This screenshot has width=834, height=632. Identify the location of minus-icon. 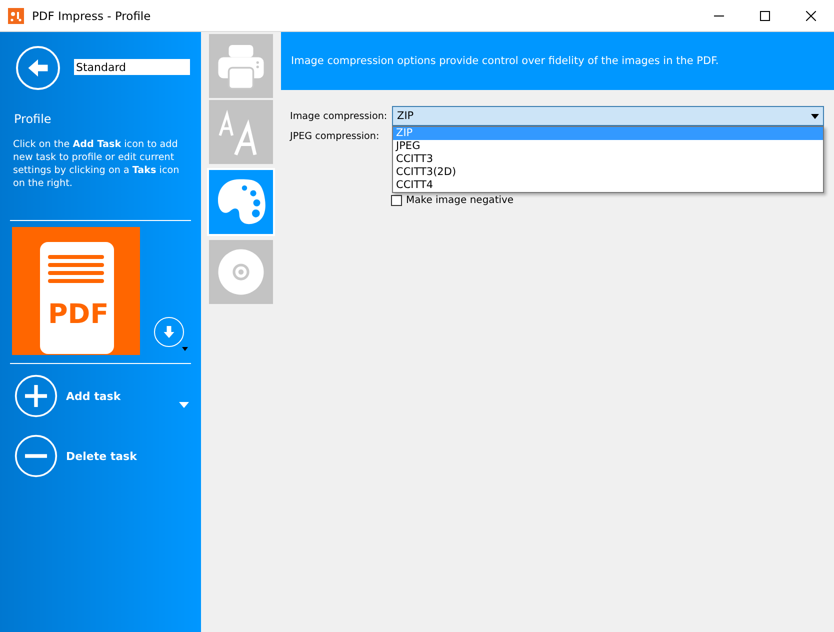
(36, 456).